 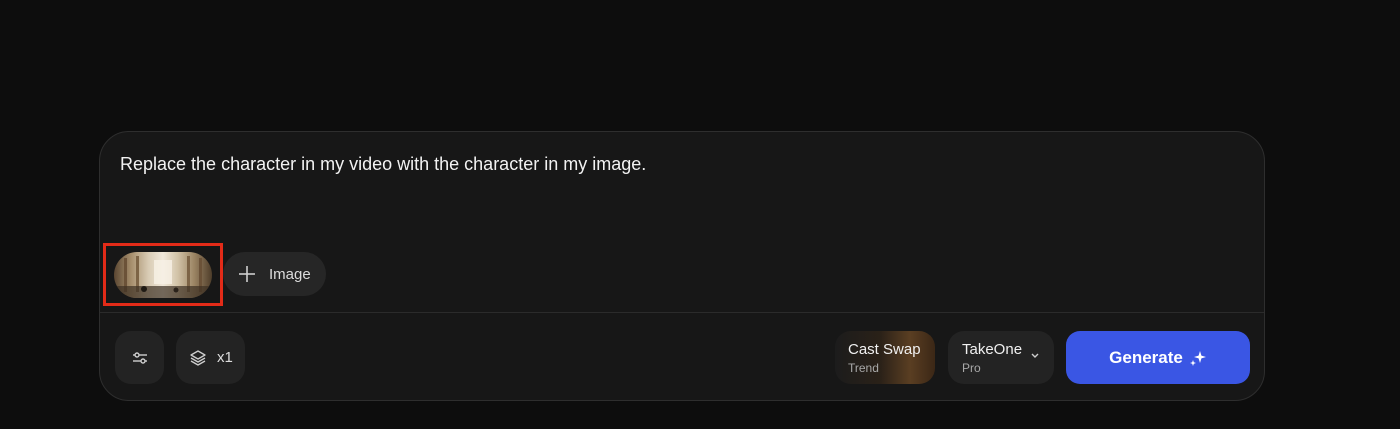 I want to click on add-image-label: Image, so click(x=290, y=274).